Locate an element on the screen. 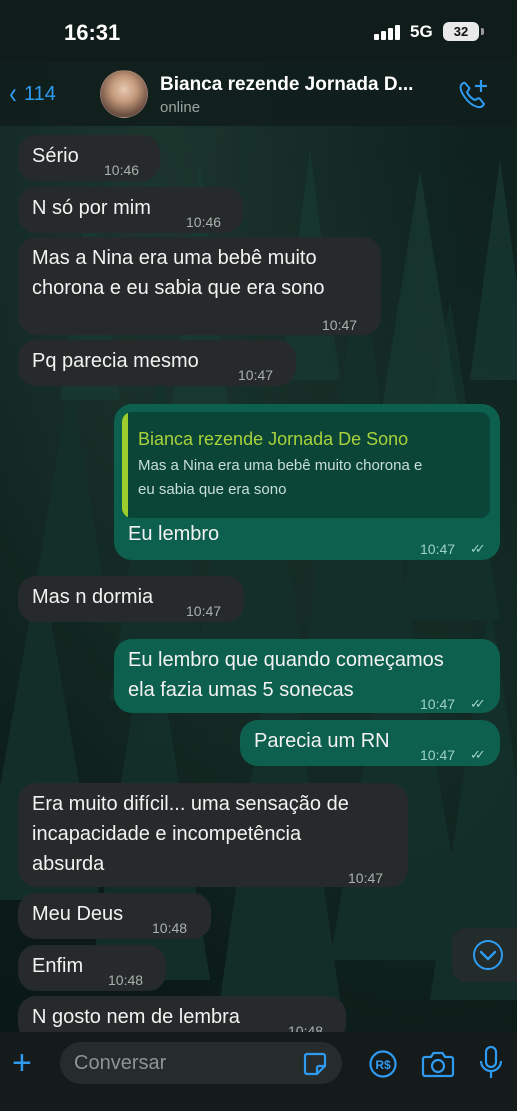 The width and height of the screenshot is (517, 1111). message-bubble: Parecia um RN 10:47 ✓✓ is located at coordinates (370, 743).